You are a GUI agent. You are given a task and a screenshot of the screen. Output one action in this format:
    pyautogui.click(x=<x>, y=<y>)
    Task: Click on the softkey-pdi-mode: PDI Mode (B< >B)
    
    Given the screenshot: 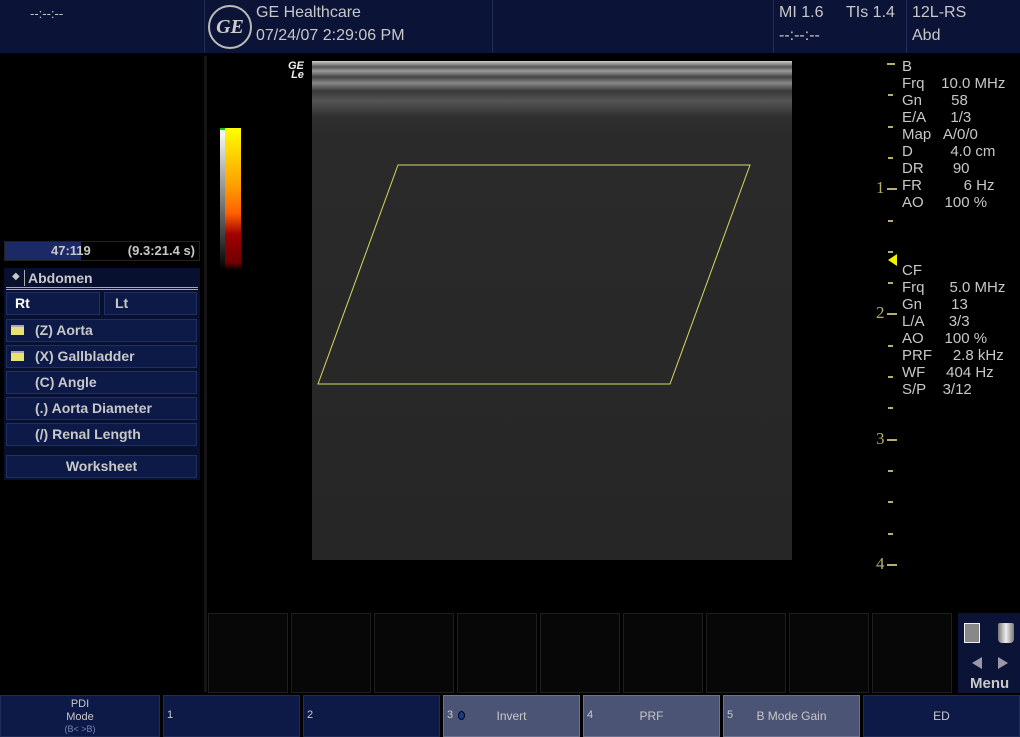 What is the action you would take?
    pyautogui.click(x=80, y=716)
    